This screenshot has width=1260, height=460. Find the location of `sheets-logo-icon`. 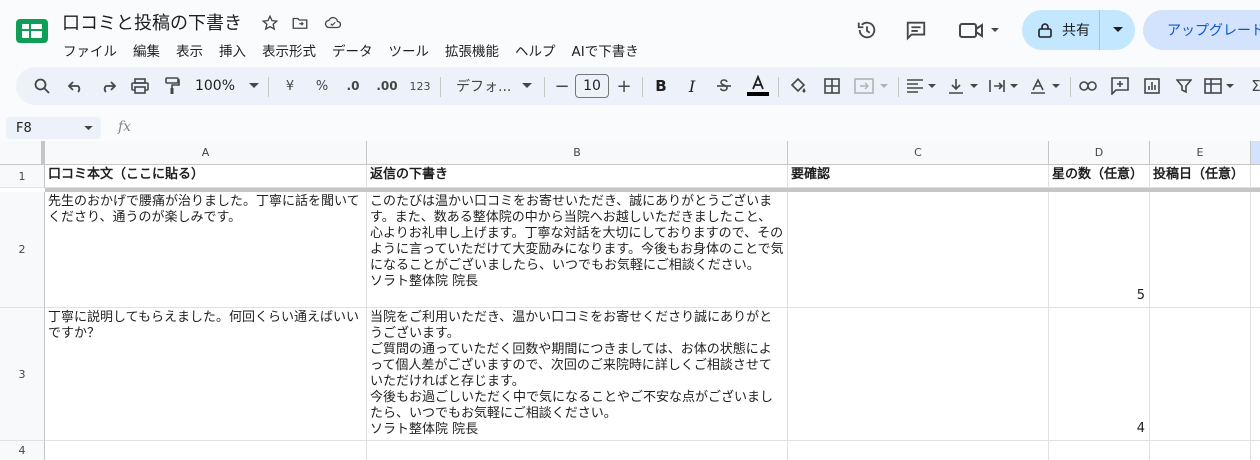

sheets-logo-icon is located at coordinates (32, 31).